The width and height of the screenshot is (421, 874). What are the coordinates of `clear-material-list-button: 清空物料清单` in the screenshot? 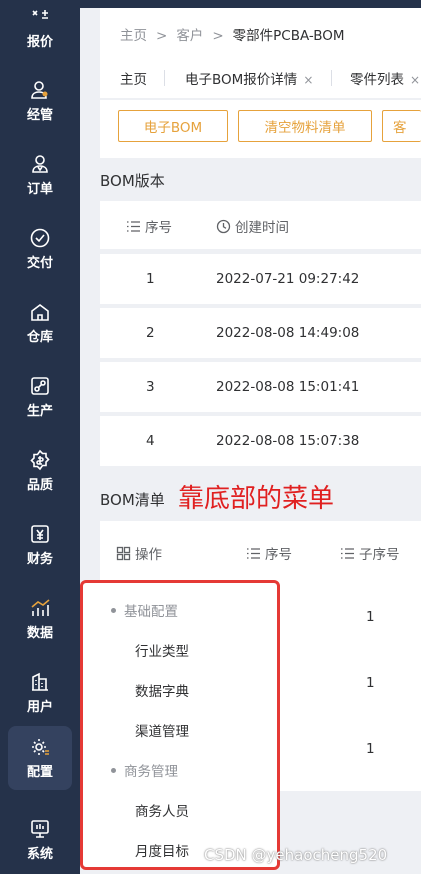 It's located at (305, 126).